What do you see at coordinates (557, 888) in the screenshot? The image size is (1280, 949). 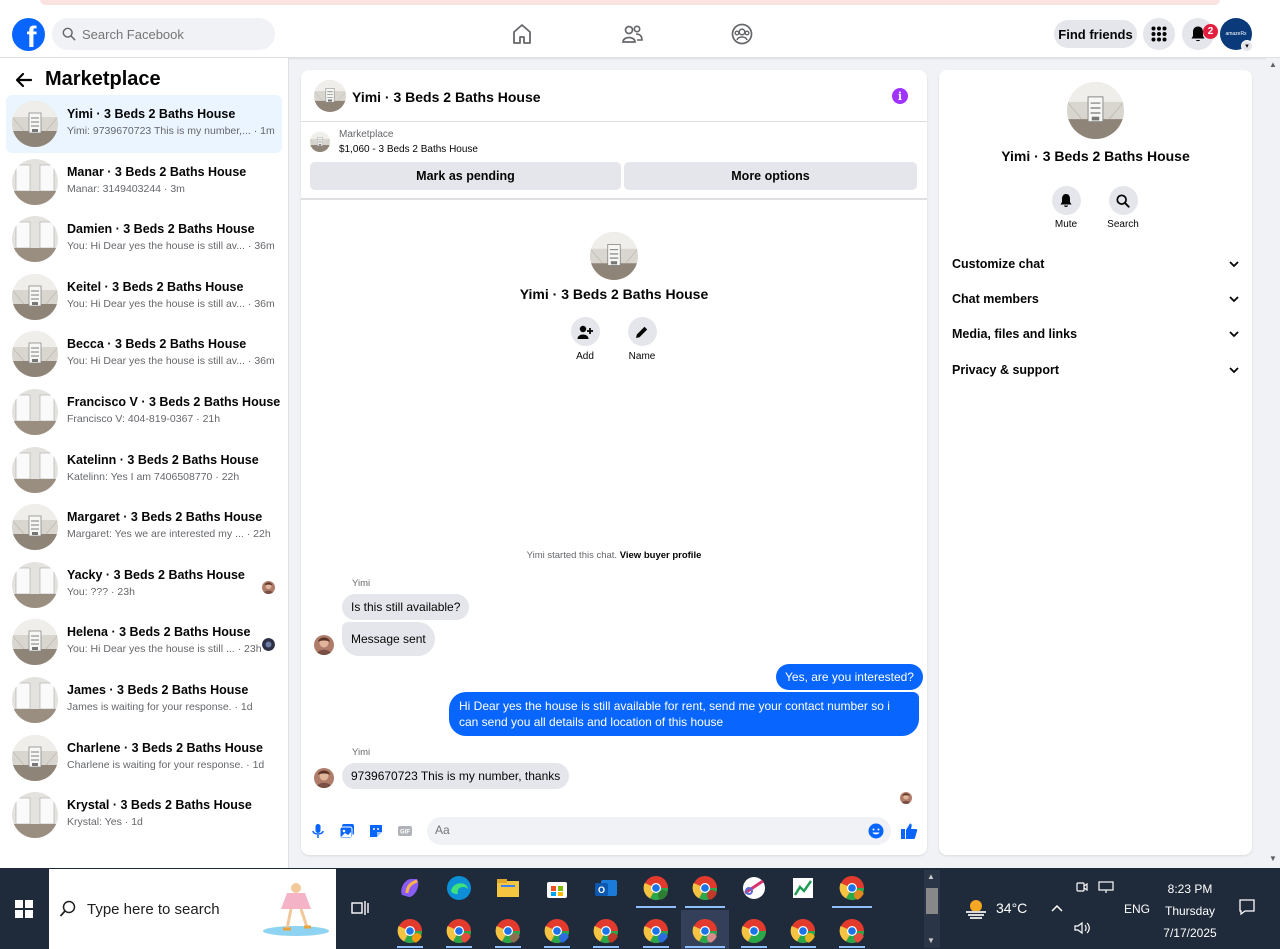 I see `store-icon` at bounding box center [557, 888].